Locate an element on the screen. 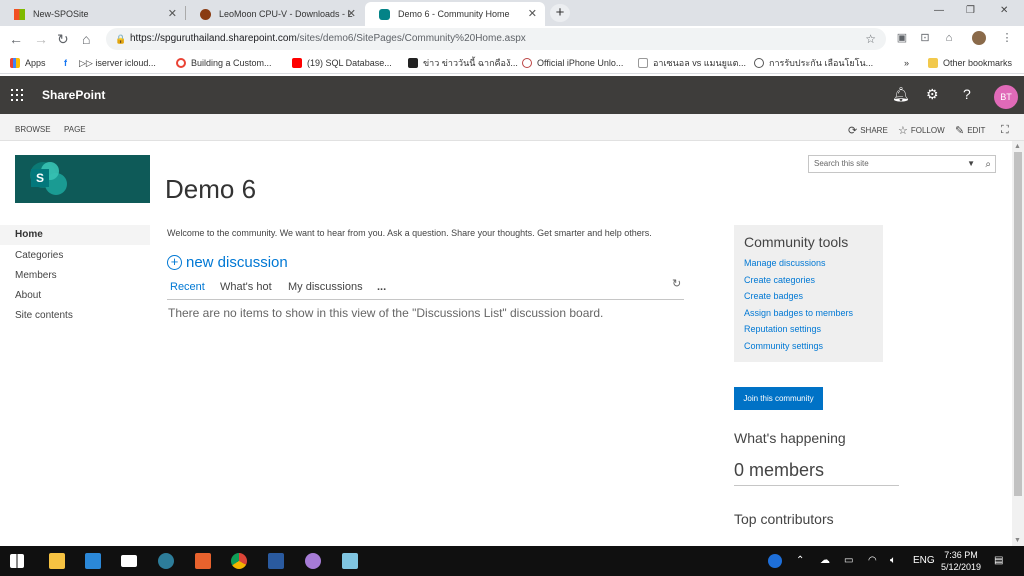 This screenshot has width=1024, height=576. battery-icon: ▭ is located at coordinates (848, 560).